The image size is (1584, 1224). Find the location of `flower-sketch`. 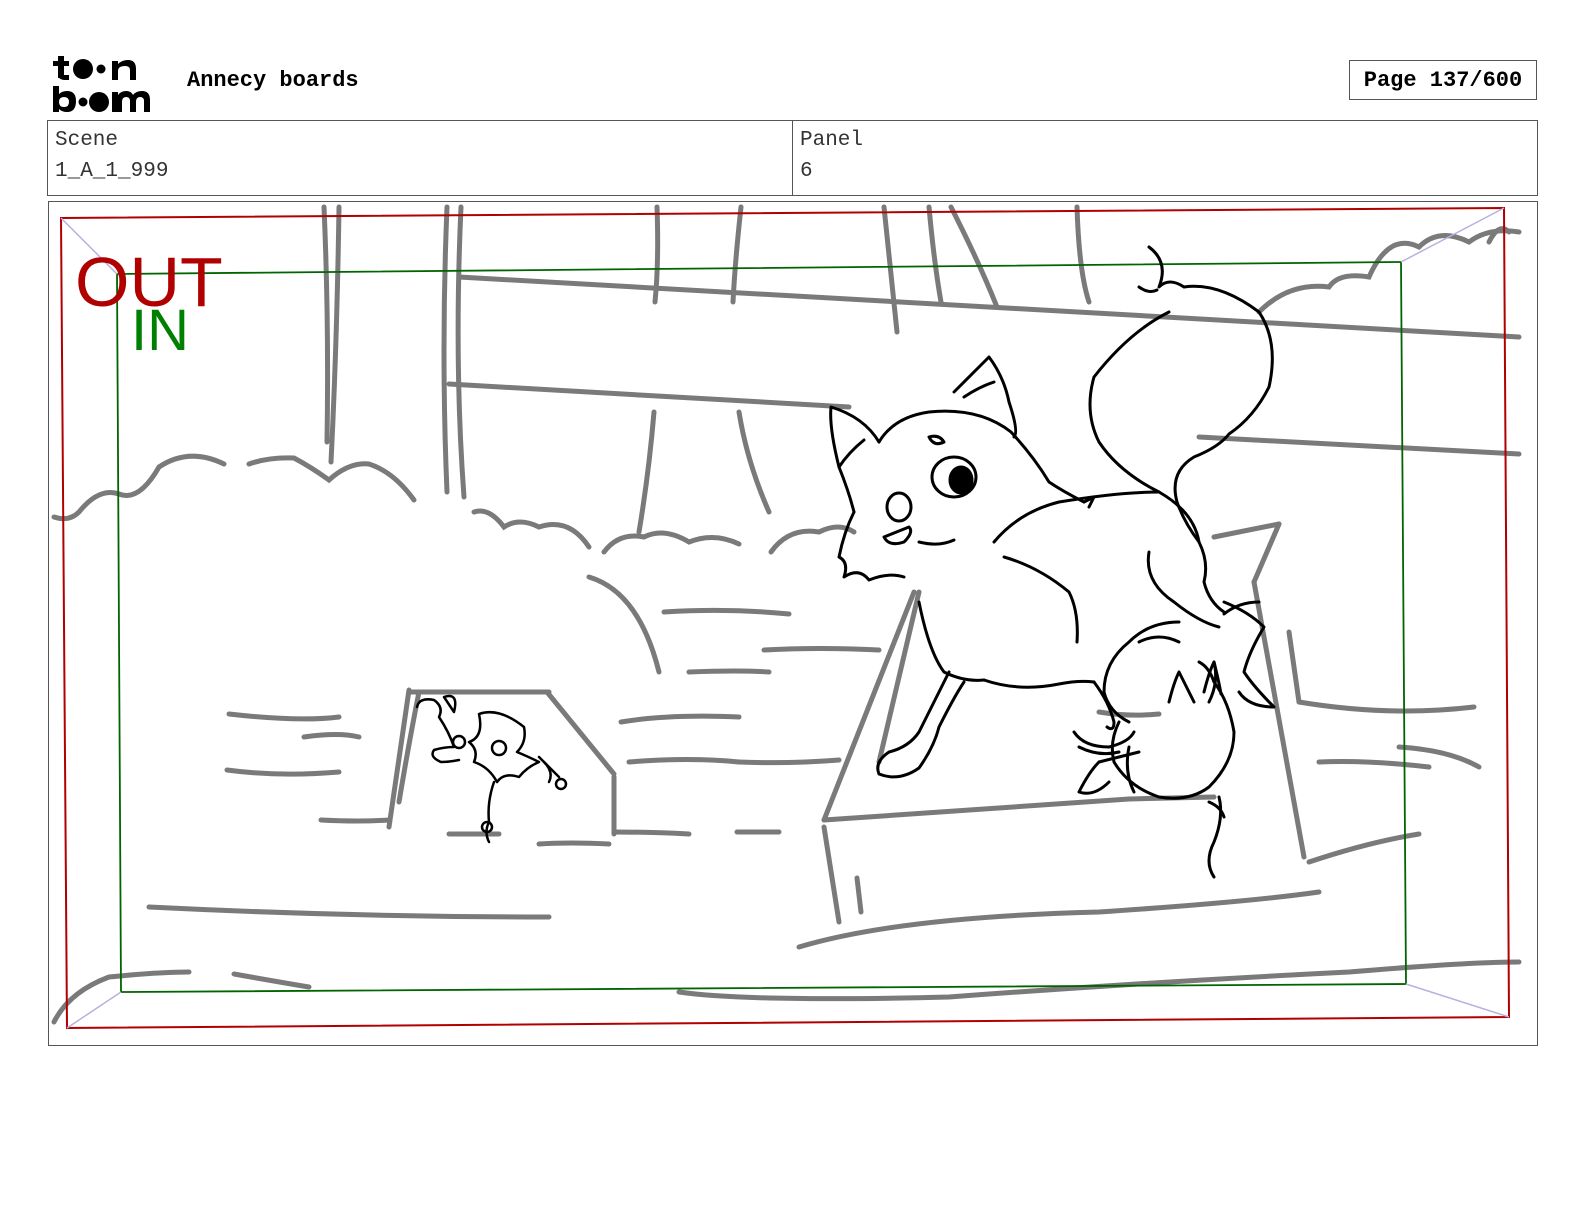

flower-sketch is located at coordinates (491, 769).